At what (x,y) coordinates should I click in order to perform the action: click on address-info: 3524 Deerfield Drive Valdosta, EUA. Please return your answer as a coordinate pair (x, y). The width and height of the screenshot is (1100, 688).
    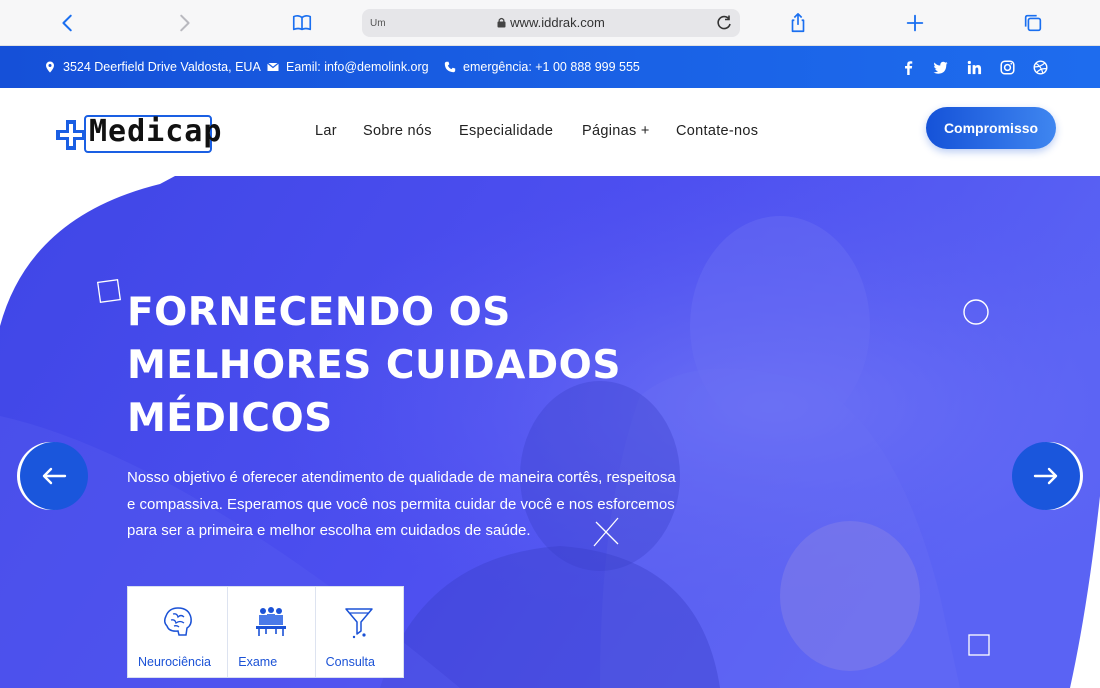
    Looking at the image, I should click on (152, 67).